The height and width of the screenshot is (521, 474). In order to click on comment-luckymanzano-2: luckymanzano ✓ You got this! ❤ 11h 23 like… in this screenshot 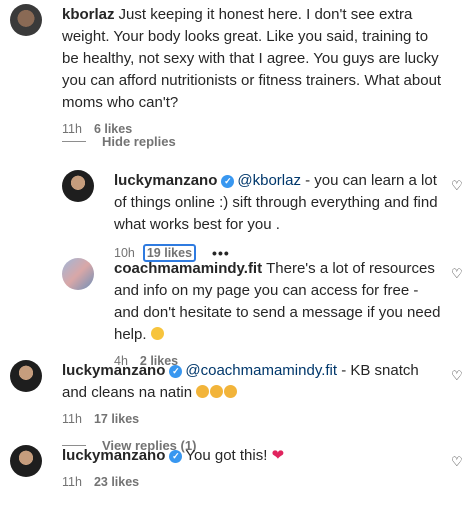, I will do `click(225, 467)`.